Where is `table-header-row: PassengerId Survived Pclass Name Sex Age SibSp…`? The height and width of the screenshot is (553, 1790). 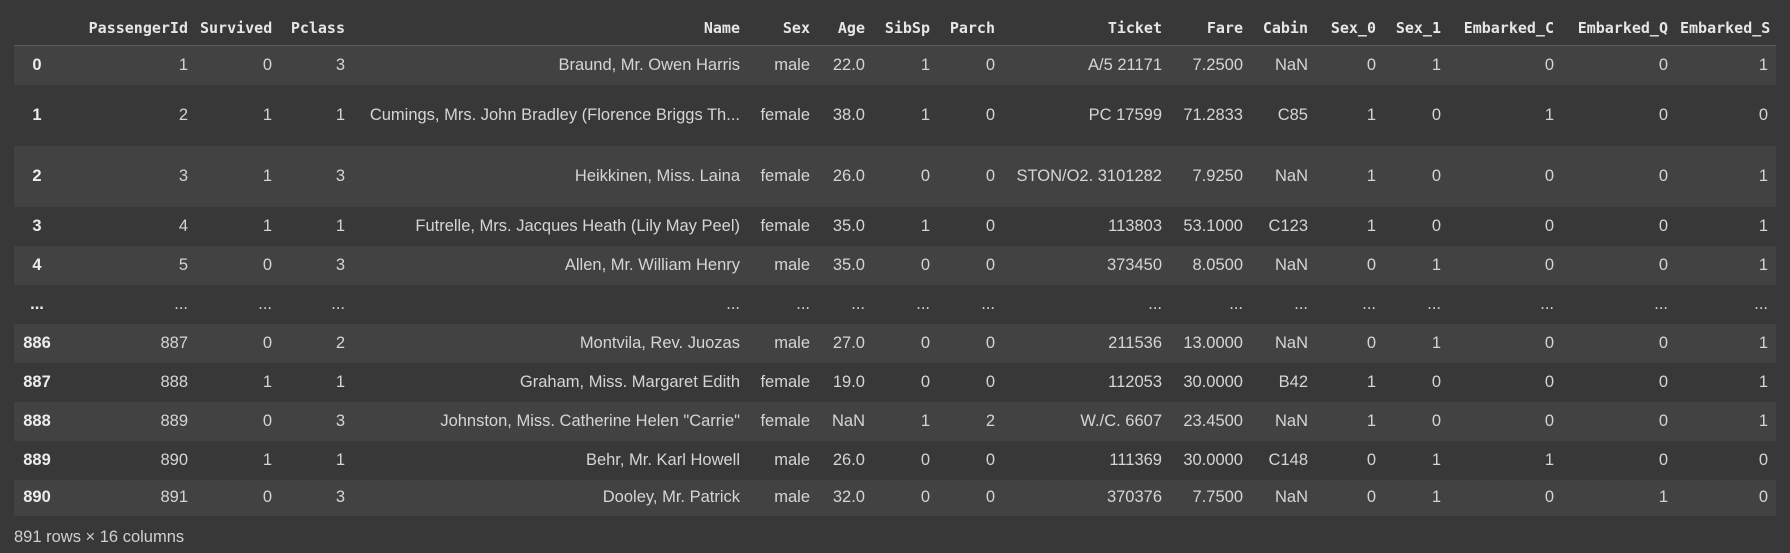
table-header-row: PassengerId Survived Pclass Name Sex Age SibSp… is located at coordinates (895, 28).